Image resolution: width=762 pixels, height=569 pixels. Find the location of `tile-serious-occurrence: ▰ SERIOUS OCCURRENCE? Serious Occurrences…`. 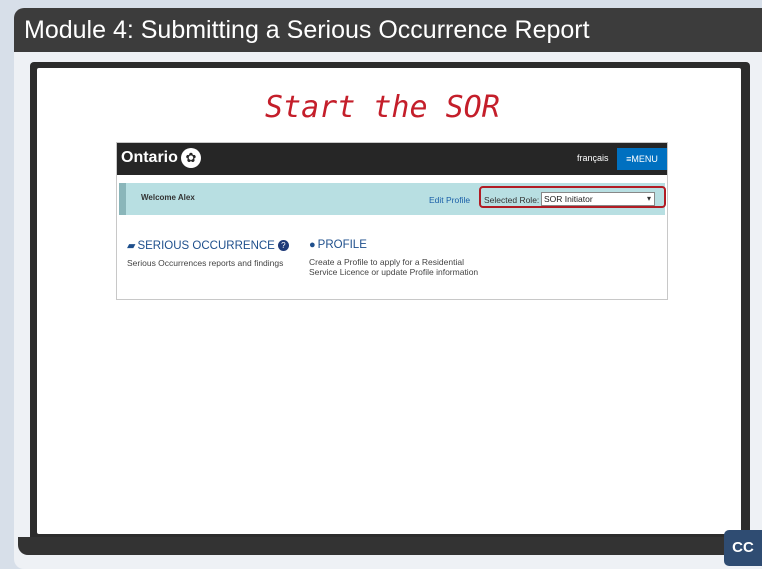

tile-serious-occurrence: ▰ SERIOUS OCCURRENCE? Serious Occurrences… is located at coordinates (212, 253).